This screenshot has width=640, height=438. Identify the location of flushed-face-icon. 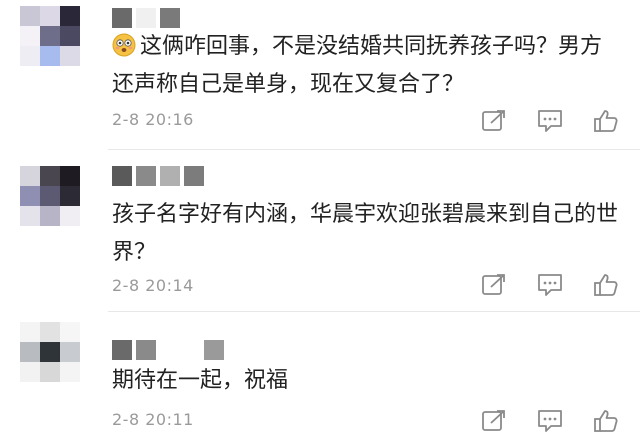
(124, 44).